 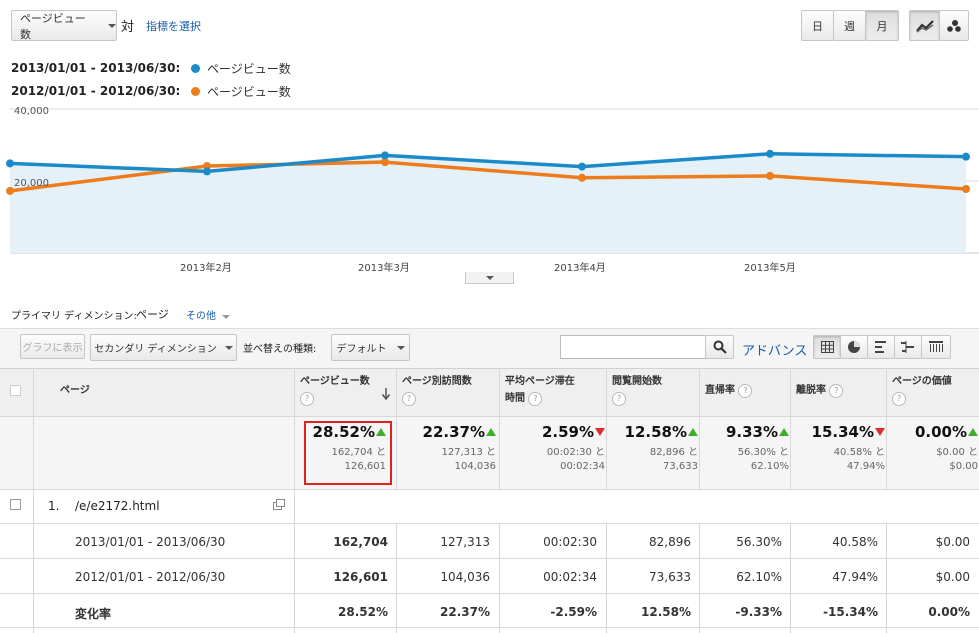 I want to click on primary-dimension-value: ページ, so click(x=152, y=314).